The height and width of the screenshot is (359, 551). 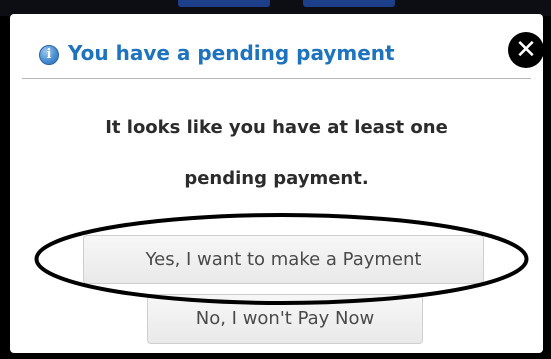 I want to click on message-line-1: It looks like you have at least one, so click(x=276, y=127).